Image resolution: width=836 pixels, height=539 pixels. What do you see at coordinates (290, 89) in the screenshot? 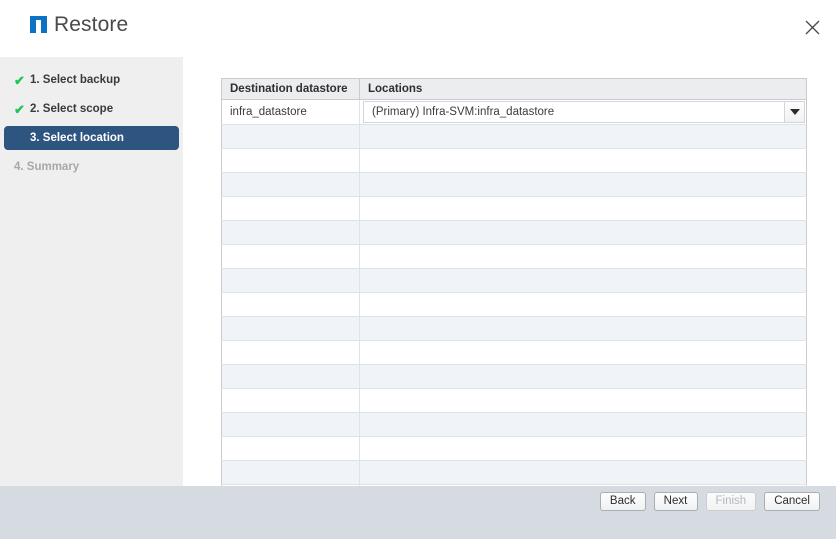
I see `column-header-destination-datastore: Destination datastore` at bounding box center [290, 89].